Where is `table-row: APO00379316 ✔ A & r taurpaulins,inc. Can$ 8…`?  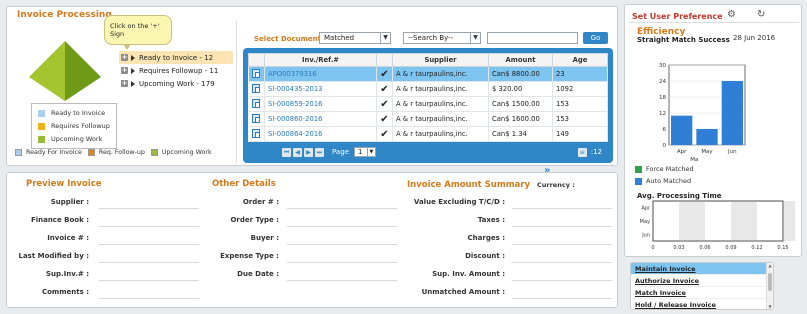
table-row: APO00379316 ✔ A & r taurpaulins,inc. Can$ 8… is located at coordinates (428, 74).